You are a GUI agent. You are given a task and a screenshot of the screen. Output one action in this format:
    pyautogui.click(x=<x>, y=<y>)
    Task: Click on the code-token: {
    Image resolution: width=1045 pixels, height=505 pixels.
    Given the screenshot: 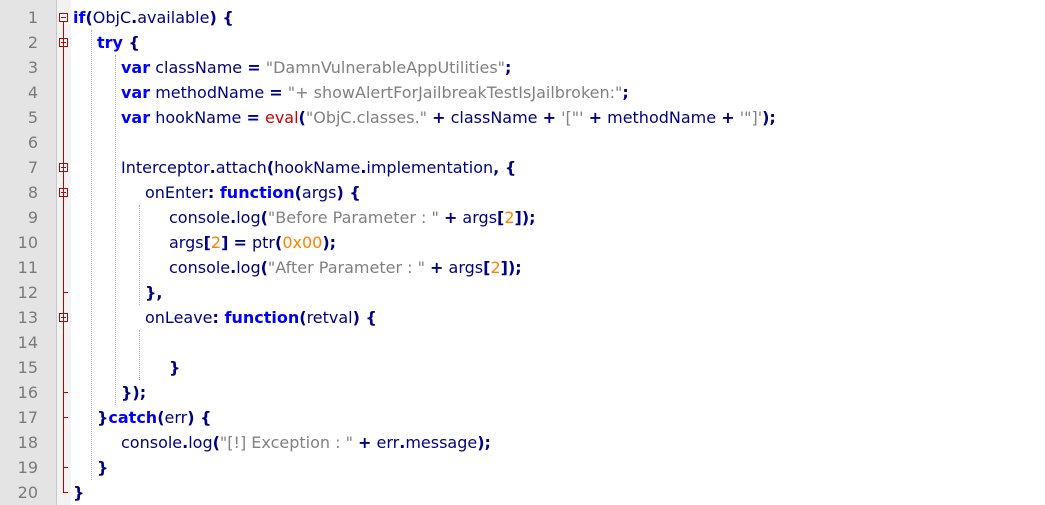 What is the action you would take?
    pyautogui.click(x=131, y=42)
    